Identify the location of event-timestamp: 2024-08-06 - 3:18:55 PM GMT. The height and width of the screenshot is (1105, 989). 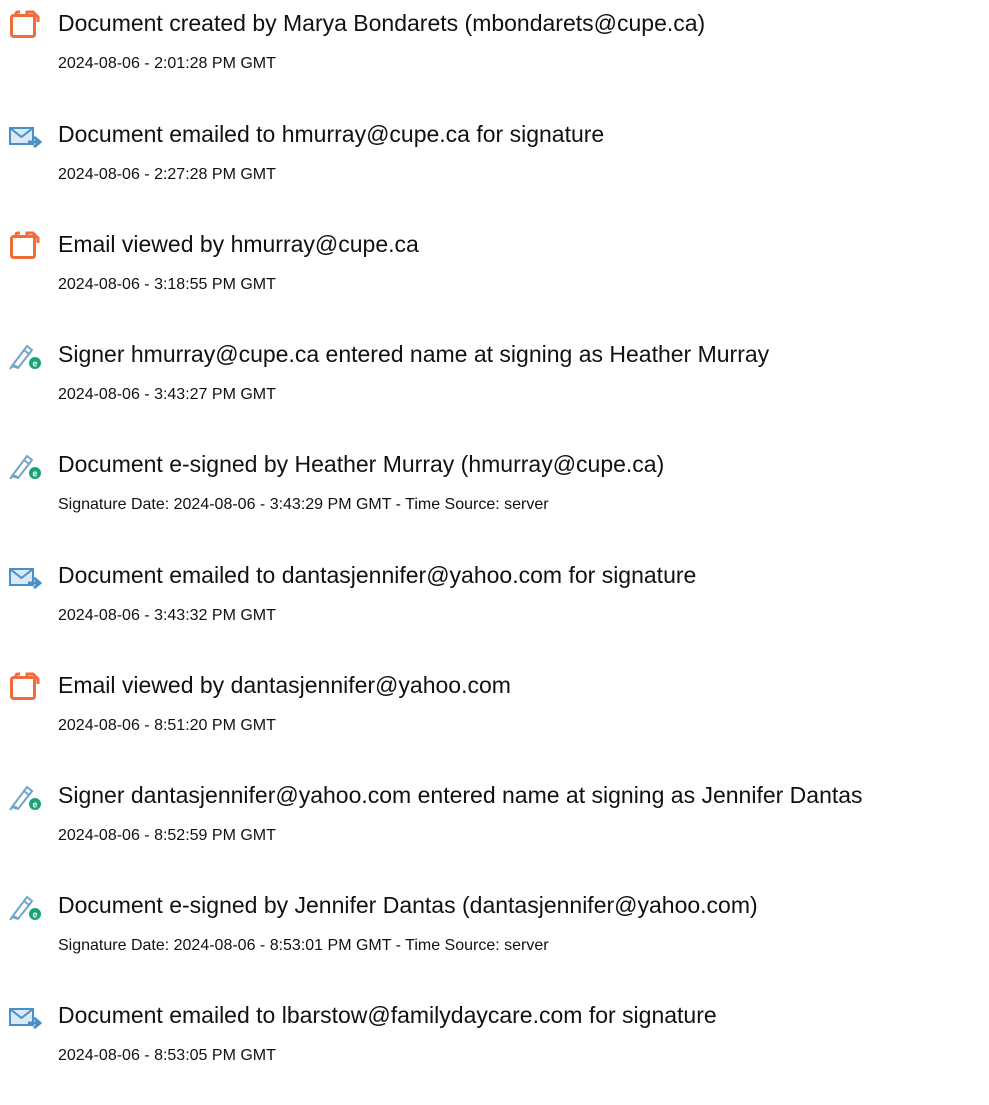
(167, 284).